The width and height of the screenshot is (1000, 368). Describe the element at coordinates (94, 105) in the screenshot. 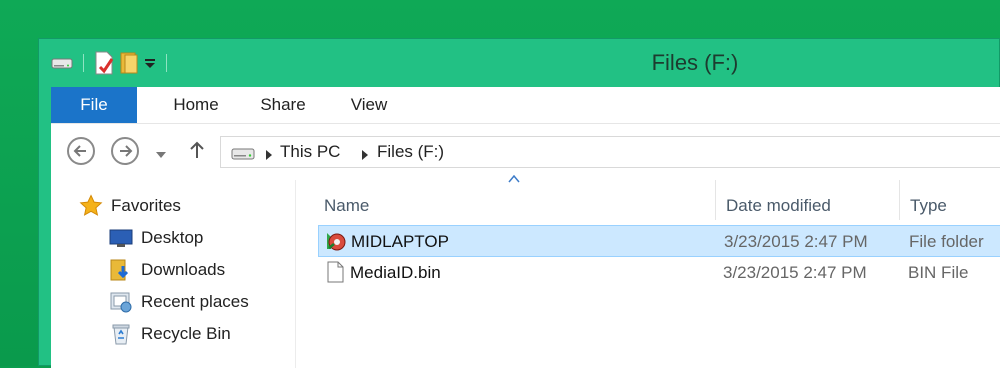

I see `tab-file: File` at that location.